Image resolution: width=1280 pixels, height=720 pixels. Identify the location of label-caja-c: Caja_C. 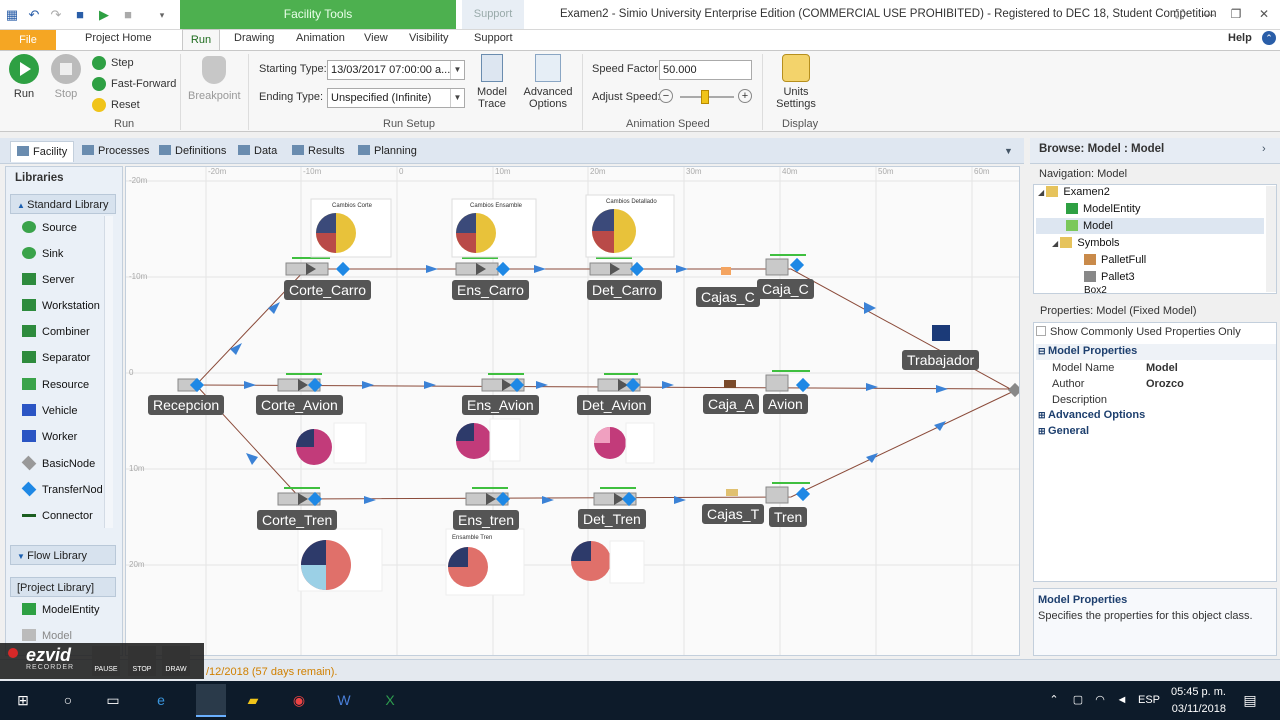
(785, 289).